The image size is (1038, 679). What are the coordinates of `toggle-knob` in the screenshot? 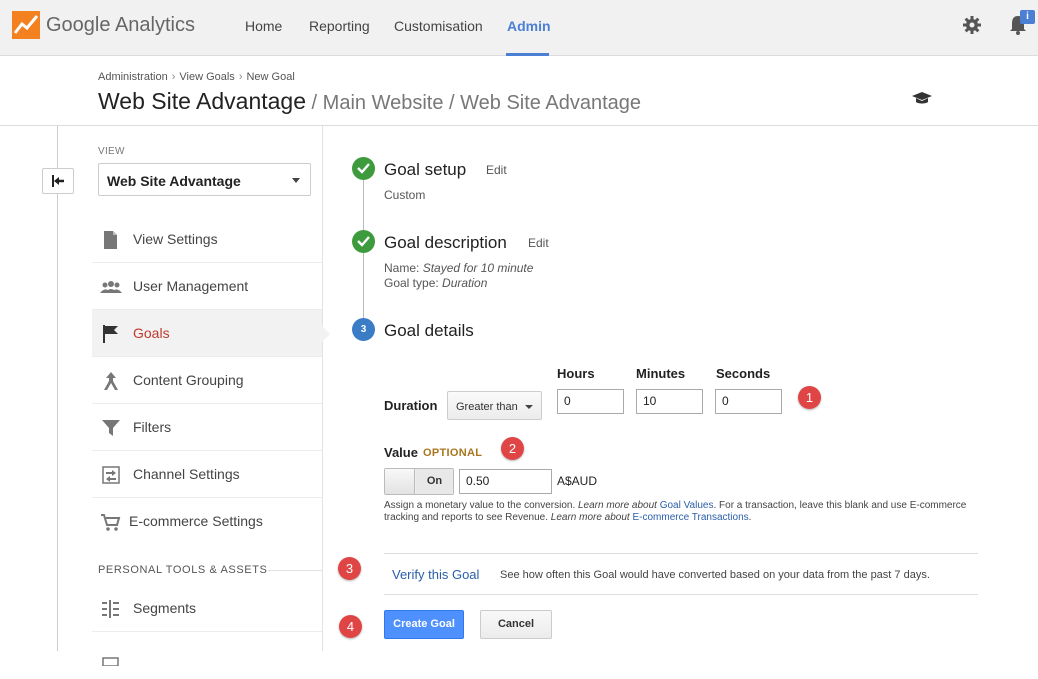 It's located at (400, 481).